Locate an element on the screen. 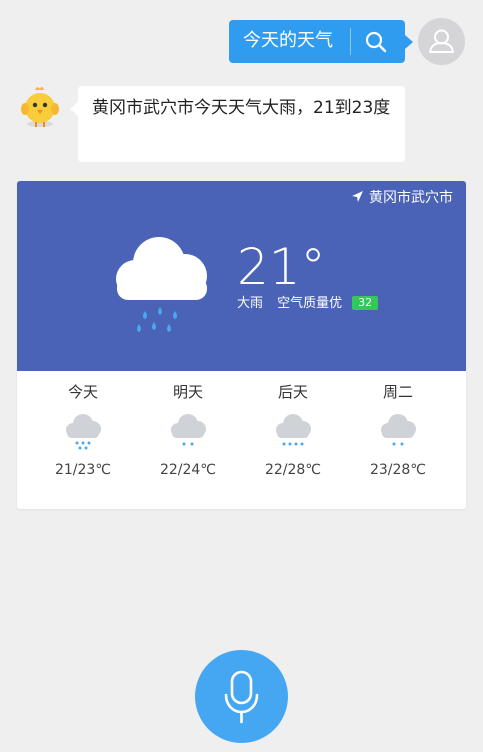 The image size is (483, 752). user-query-bubble: 今天的天气 is located at coordinates (321, 41).